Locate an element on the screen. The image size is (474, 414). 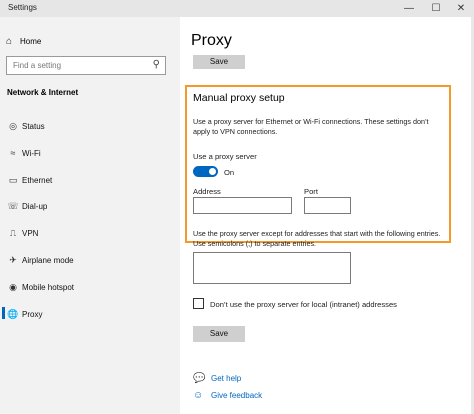
help-icon: 💬 is located at coordinates (199, 378).